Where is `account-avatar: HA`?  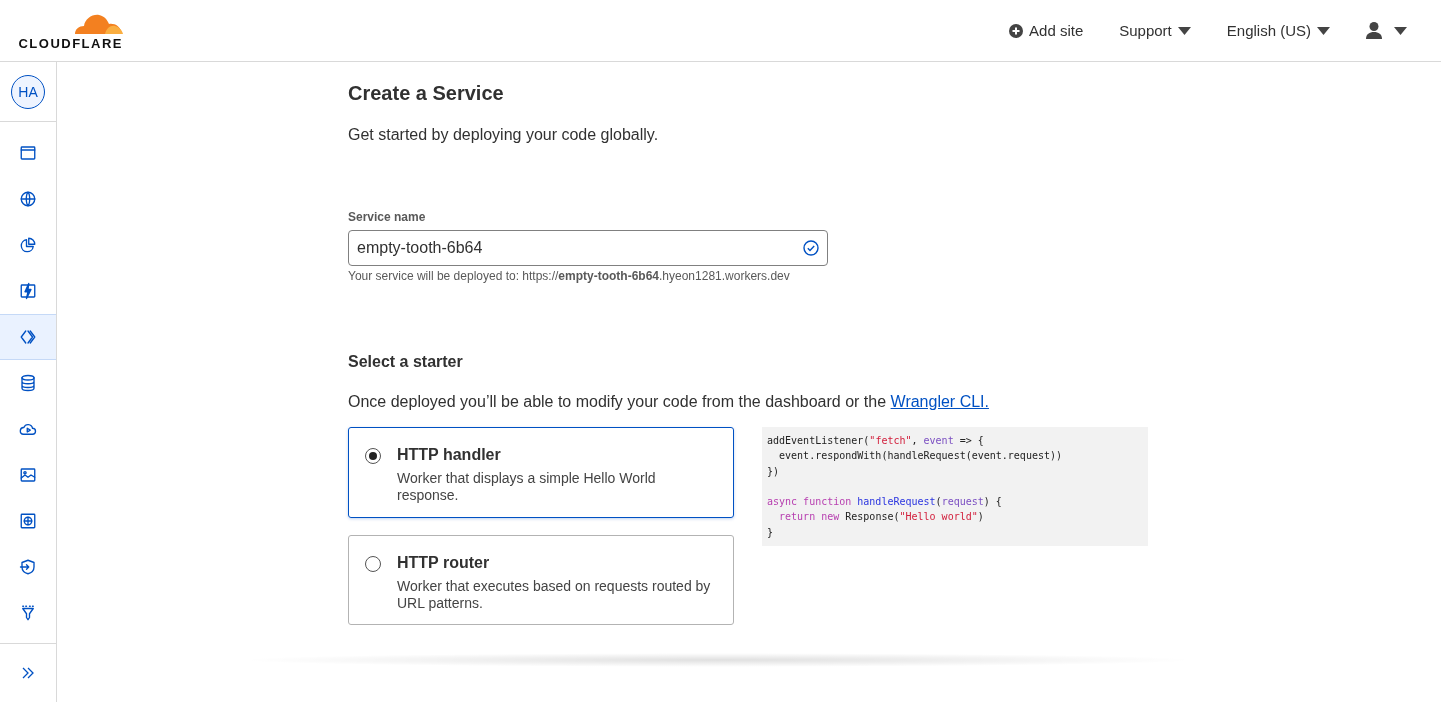 account-avatar: HA is located at coordinates (28, 91).